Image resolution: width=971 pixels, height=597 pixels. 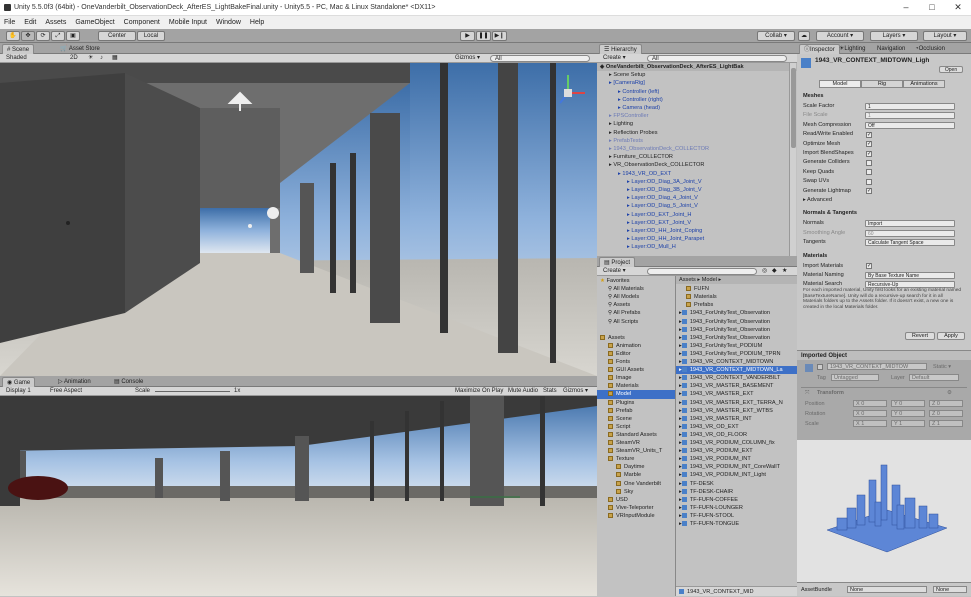 What do you see at coordinates (891, 49) in the screenshot?
I see `tab-navigation: Navigation` at bounding box center [891, 49].